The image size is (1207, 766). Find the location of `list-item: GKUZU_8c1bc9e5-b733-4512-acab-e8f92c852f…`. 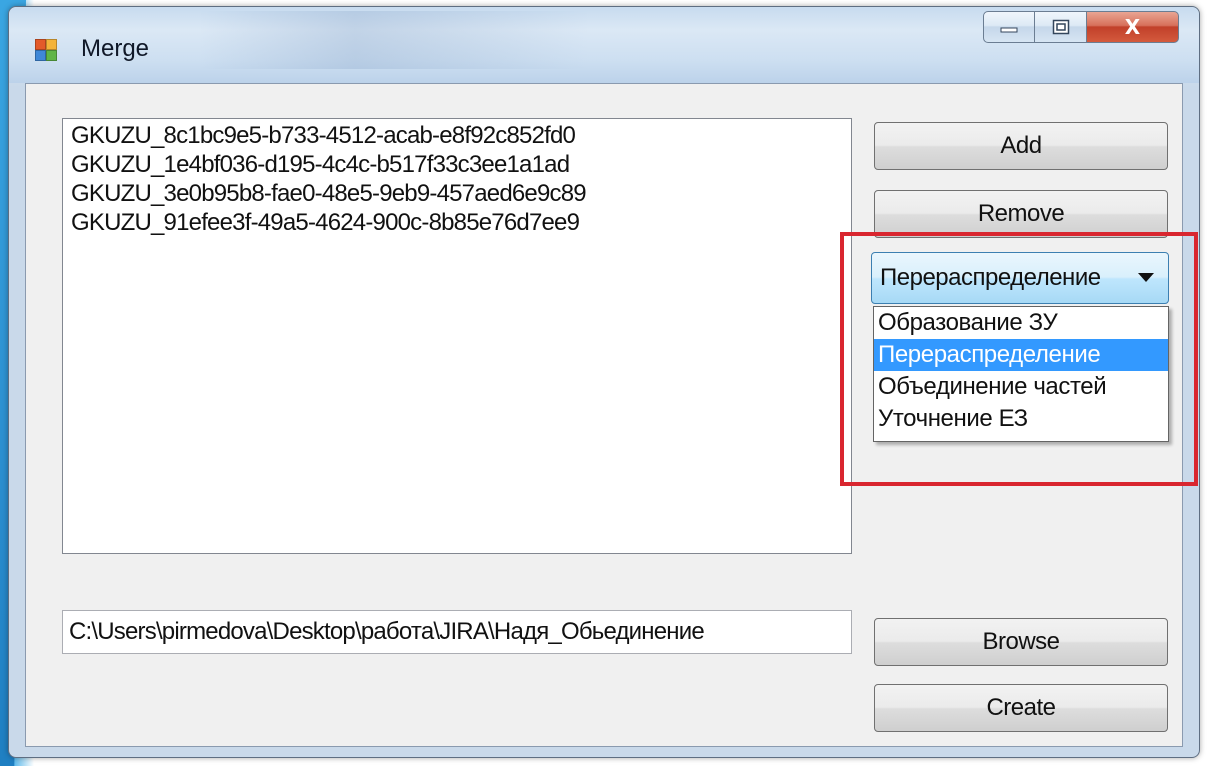

list-item: GKUZU_8c1bc9e5-b733-4512-acab-e8f92c852f… is located at coordinates (457, 135).